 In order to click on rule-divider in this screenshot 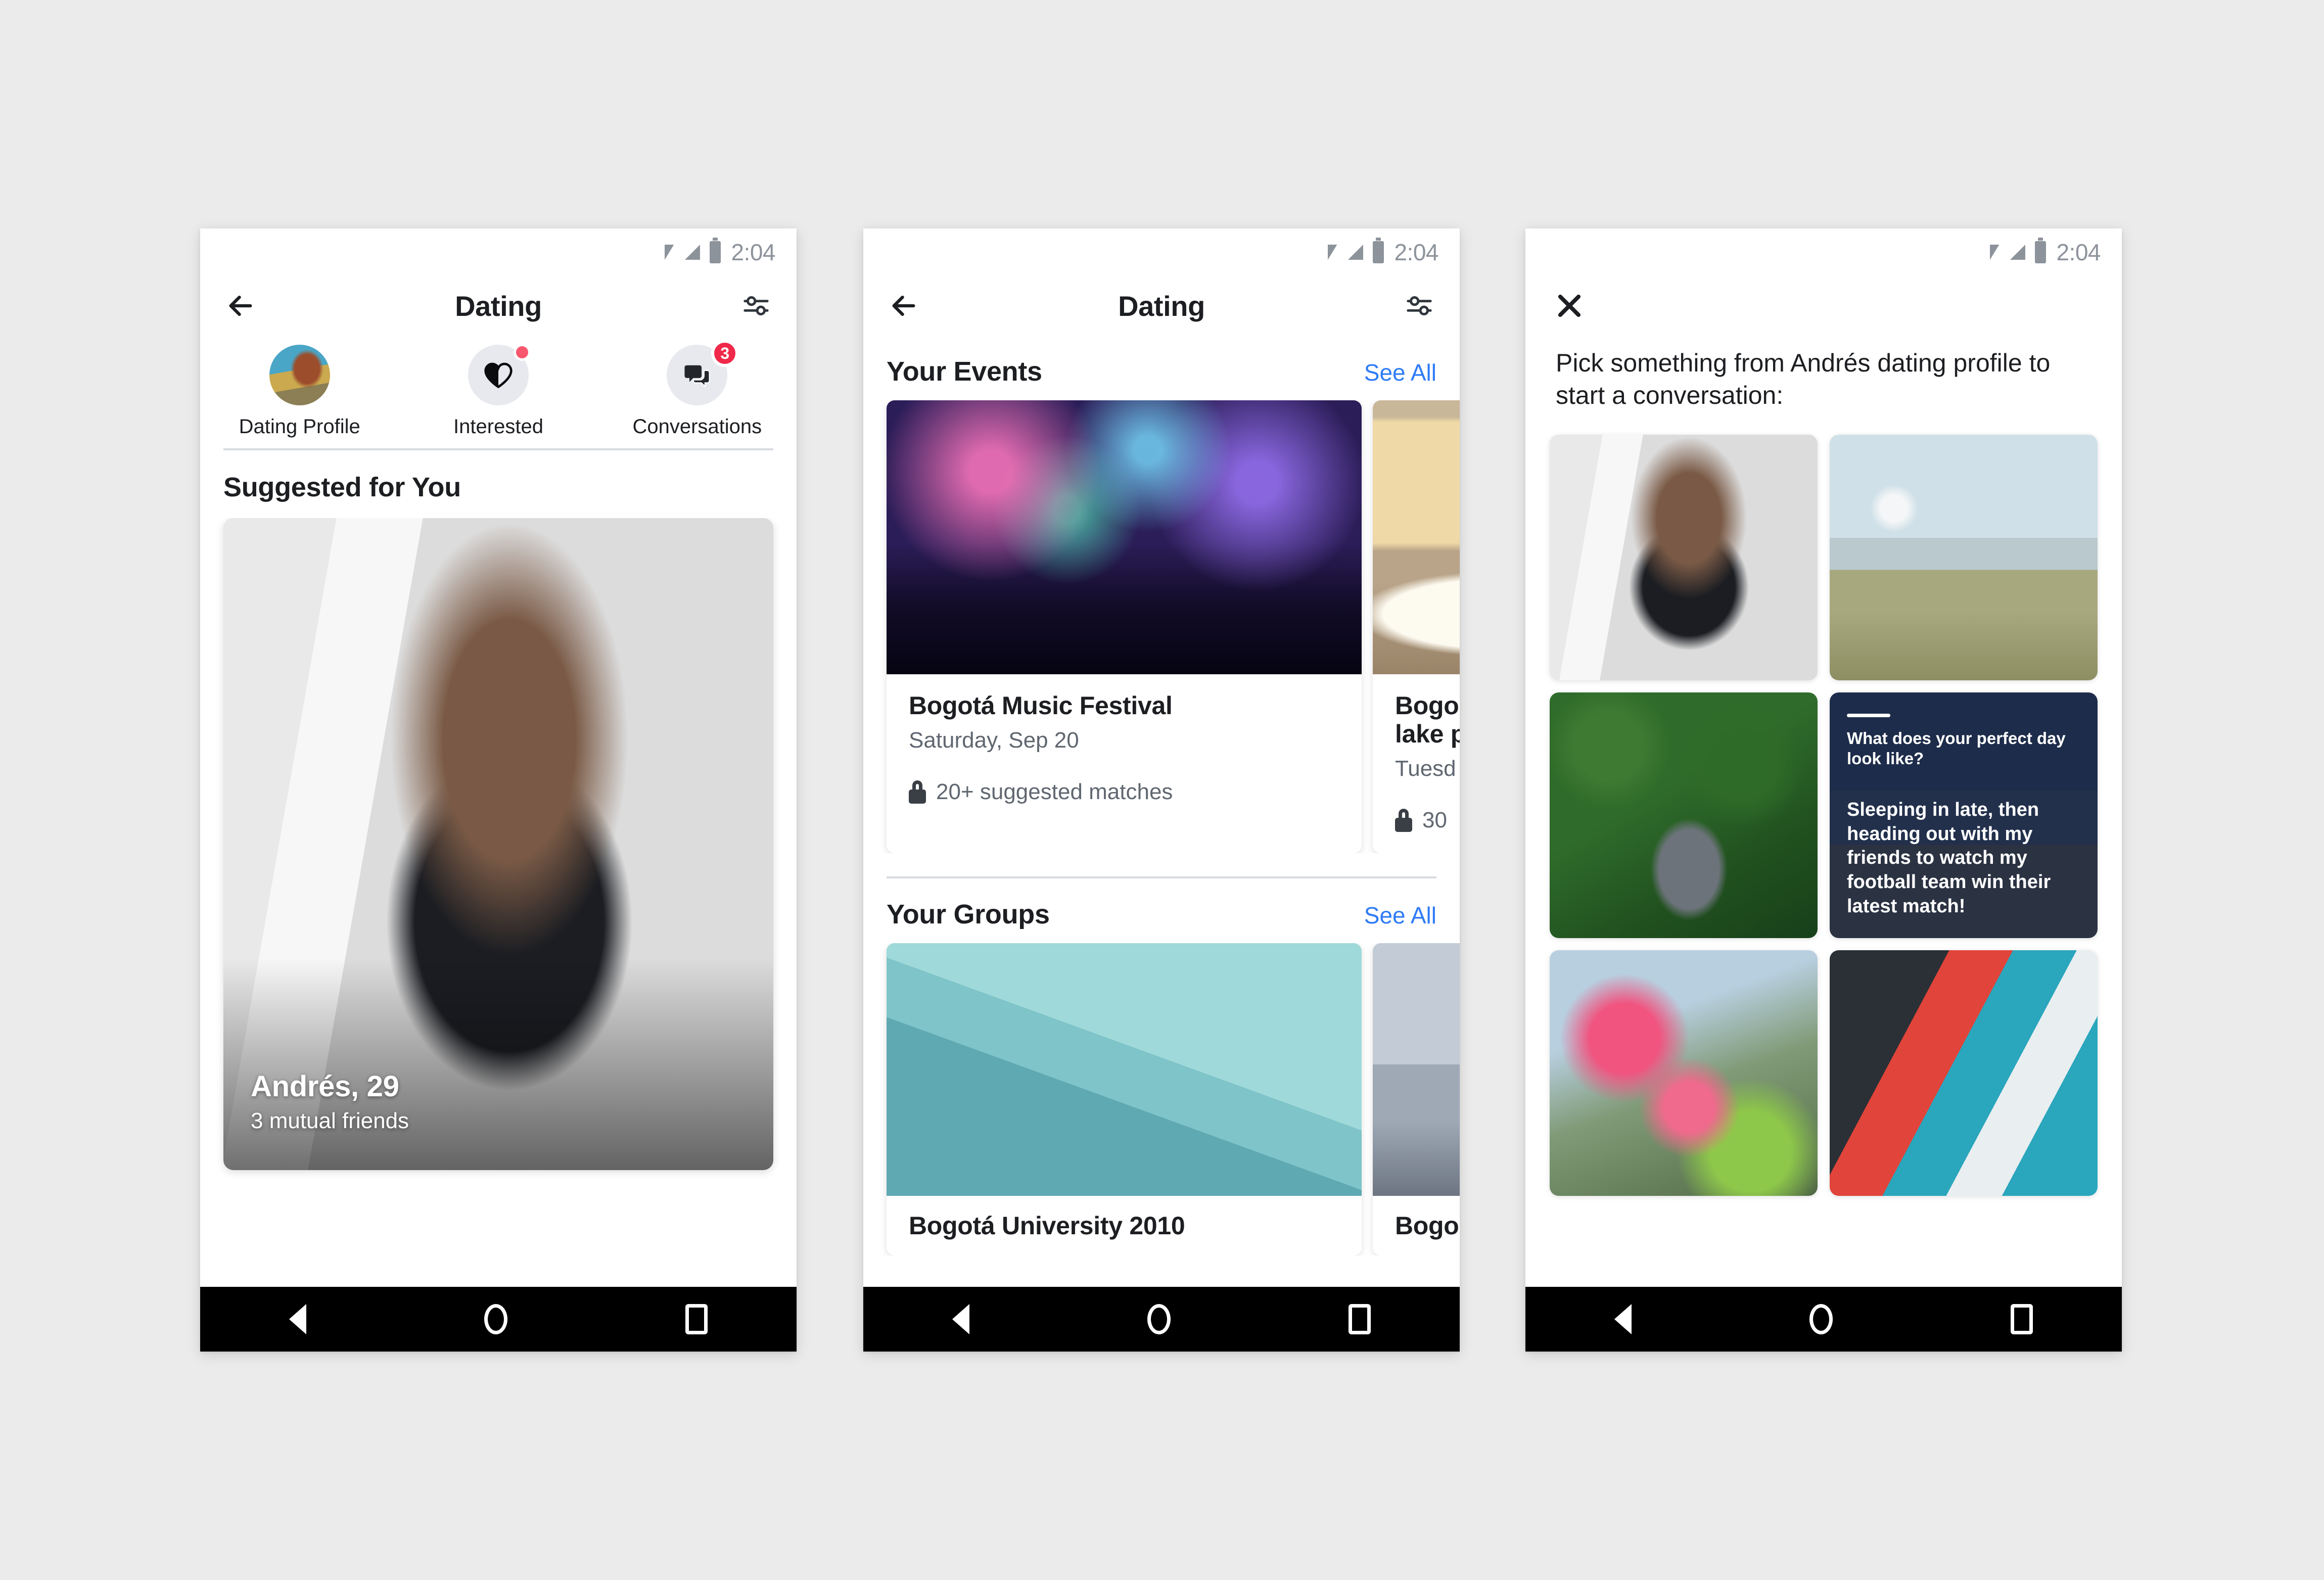, I will do `click(1868, 716)`.